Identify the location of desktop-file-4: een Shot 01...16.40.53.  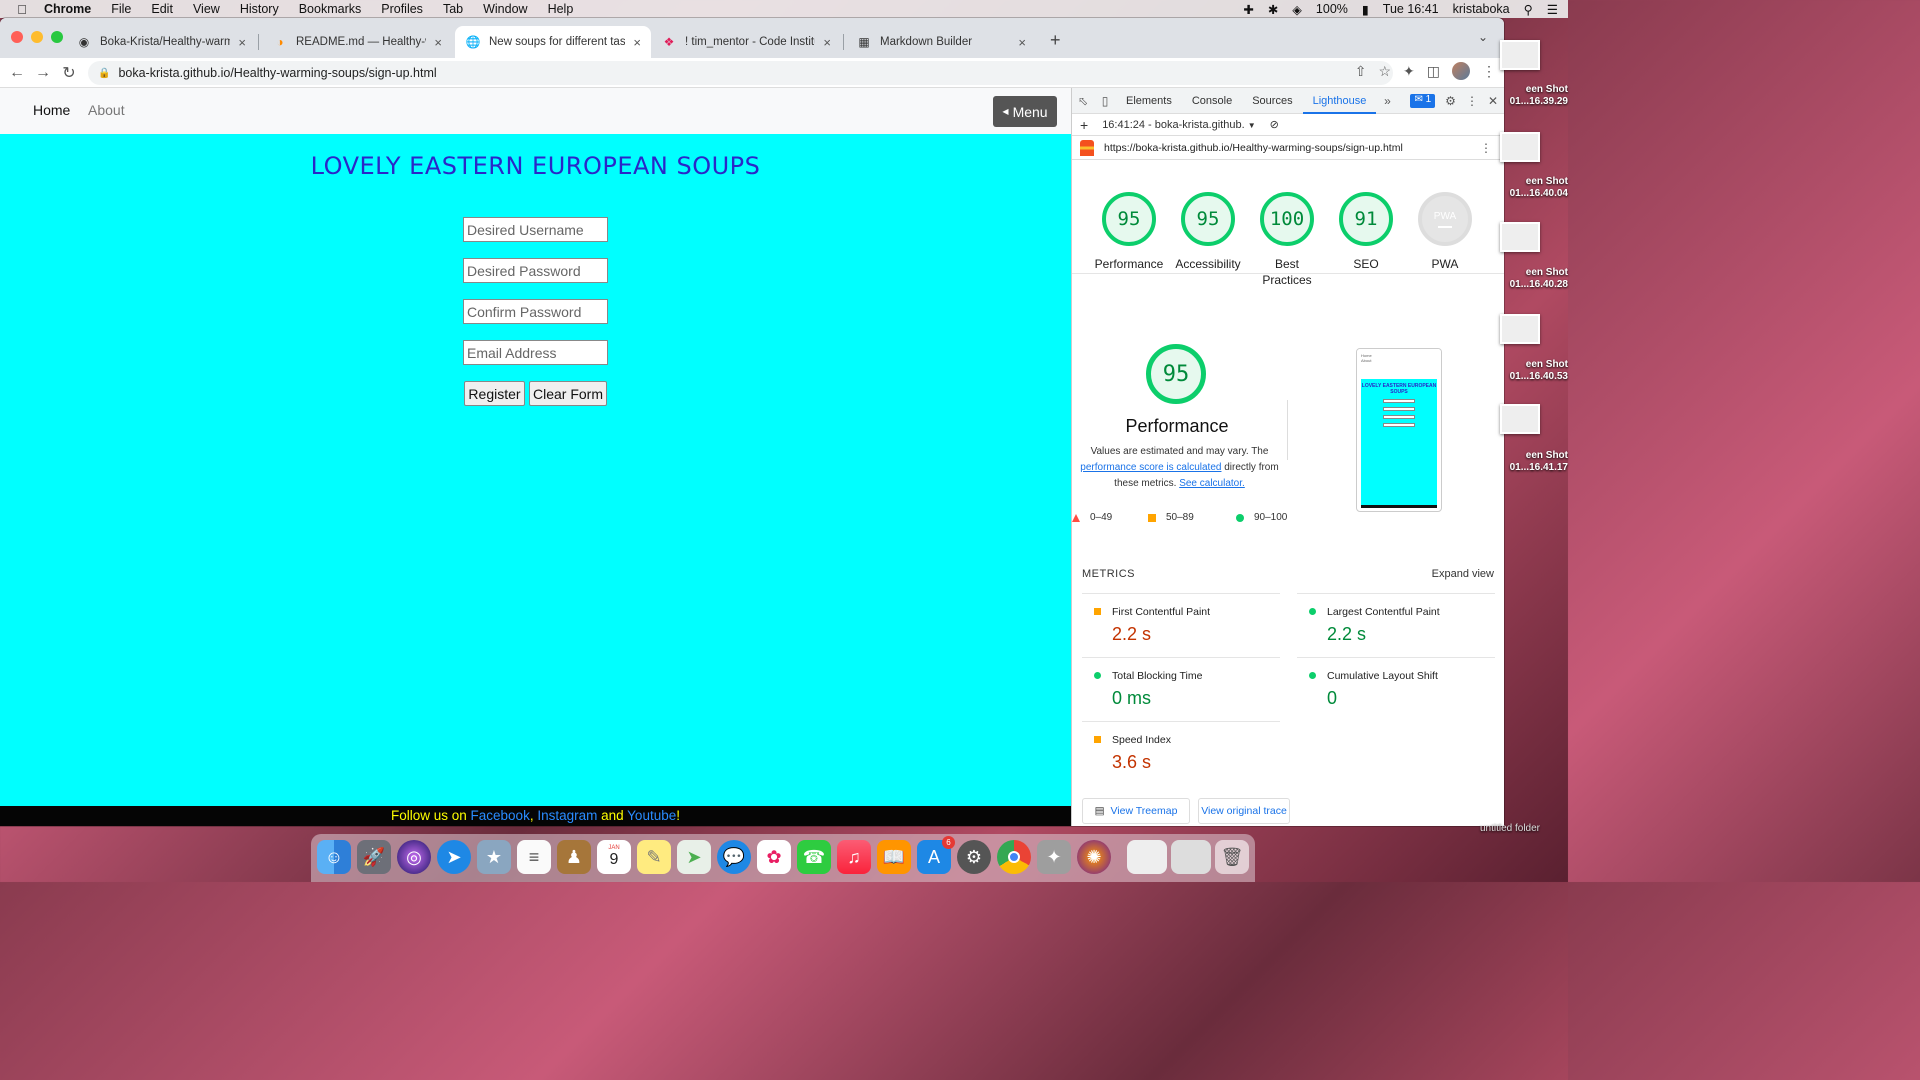
(1536, 371).